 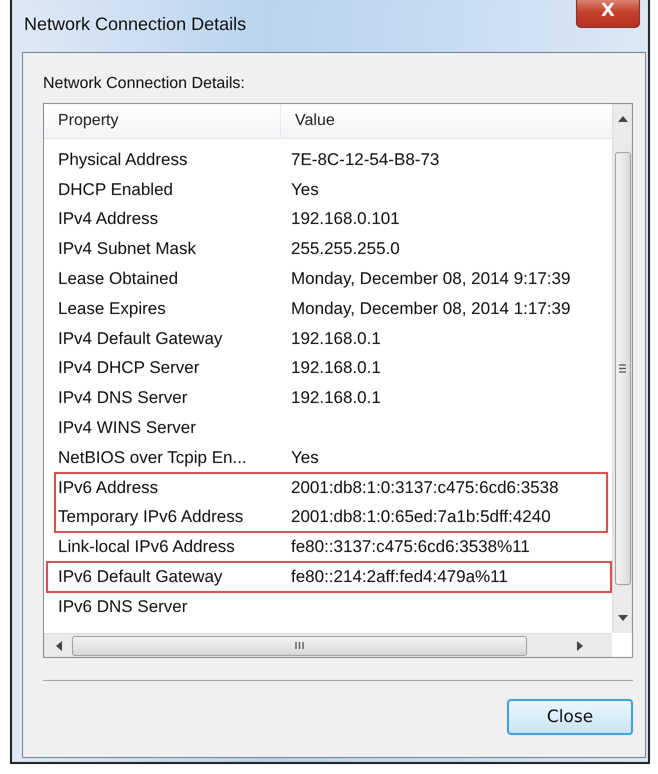 I want to click on value-cell-text: 7E-8C-12-54-B8-73, so click(x=365, y=160).